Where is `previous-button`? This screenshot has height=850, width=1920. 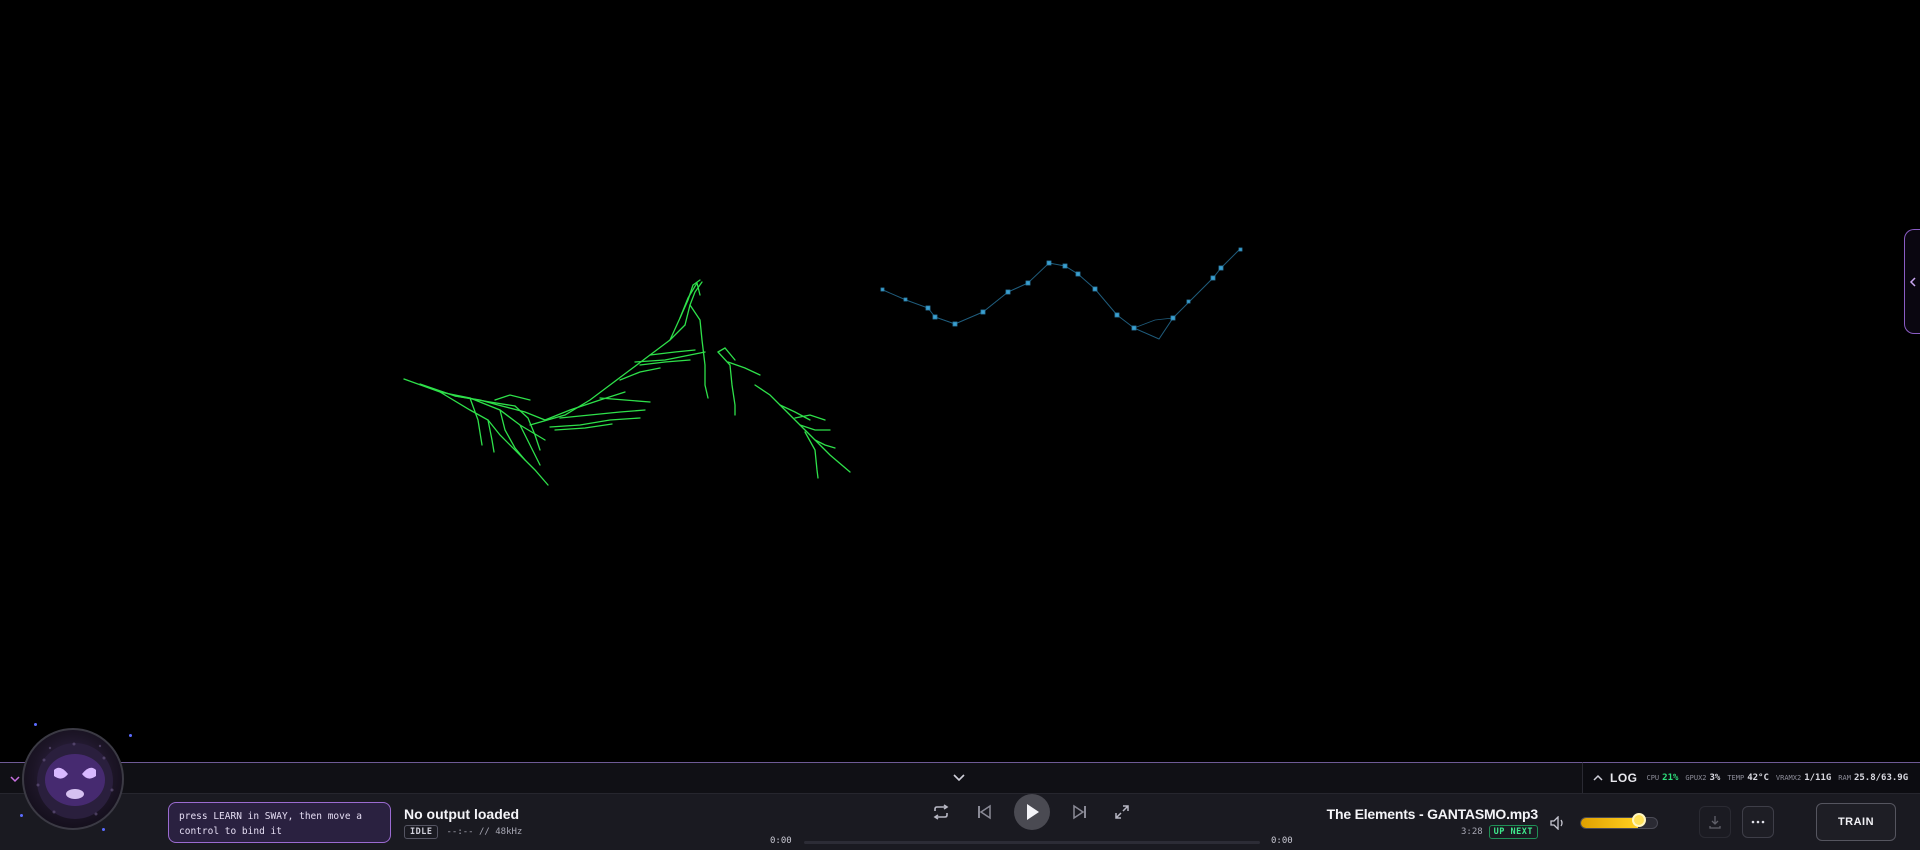
previous-button is located at coordinates (984, 812).